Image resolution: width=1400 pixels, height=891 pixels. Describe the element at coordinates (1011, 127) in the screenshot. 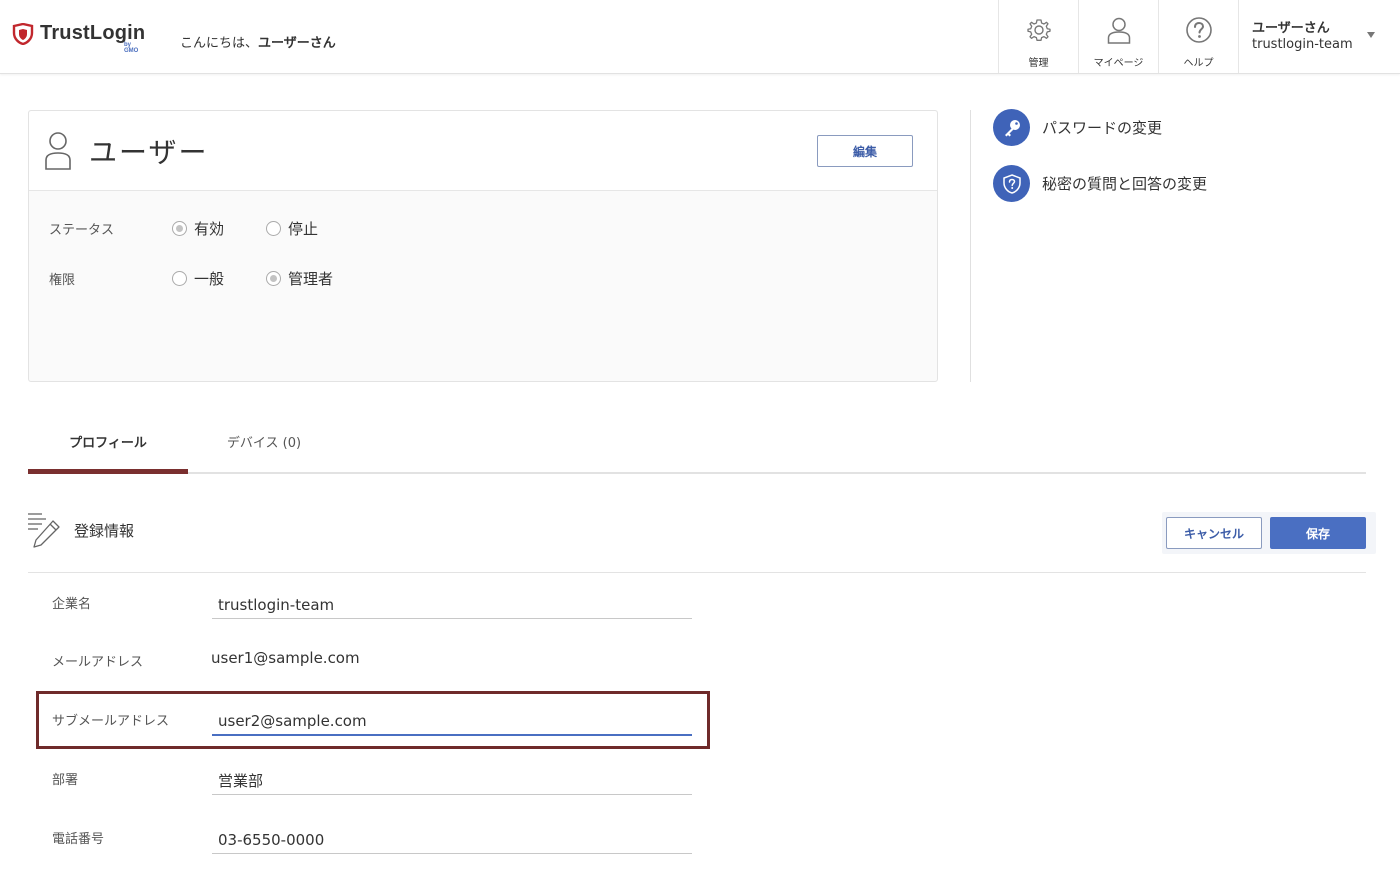

I see `key-icon` at that location.